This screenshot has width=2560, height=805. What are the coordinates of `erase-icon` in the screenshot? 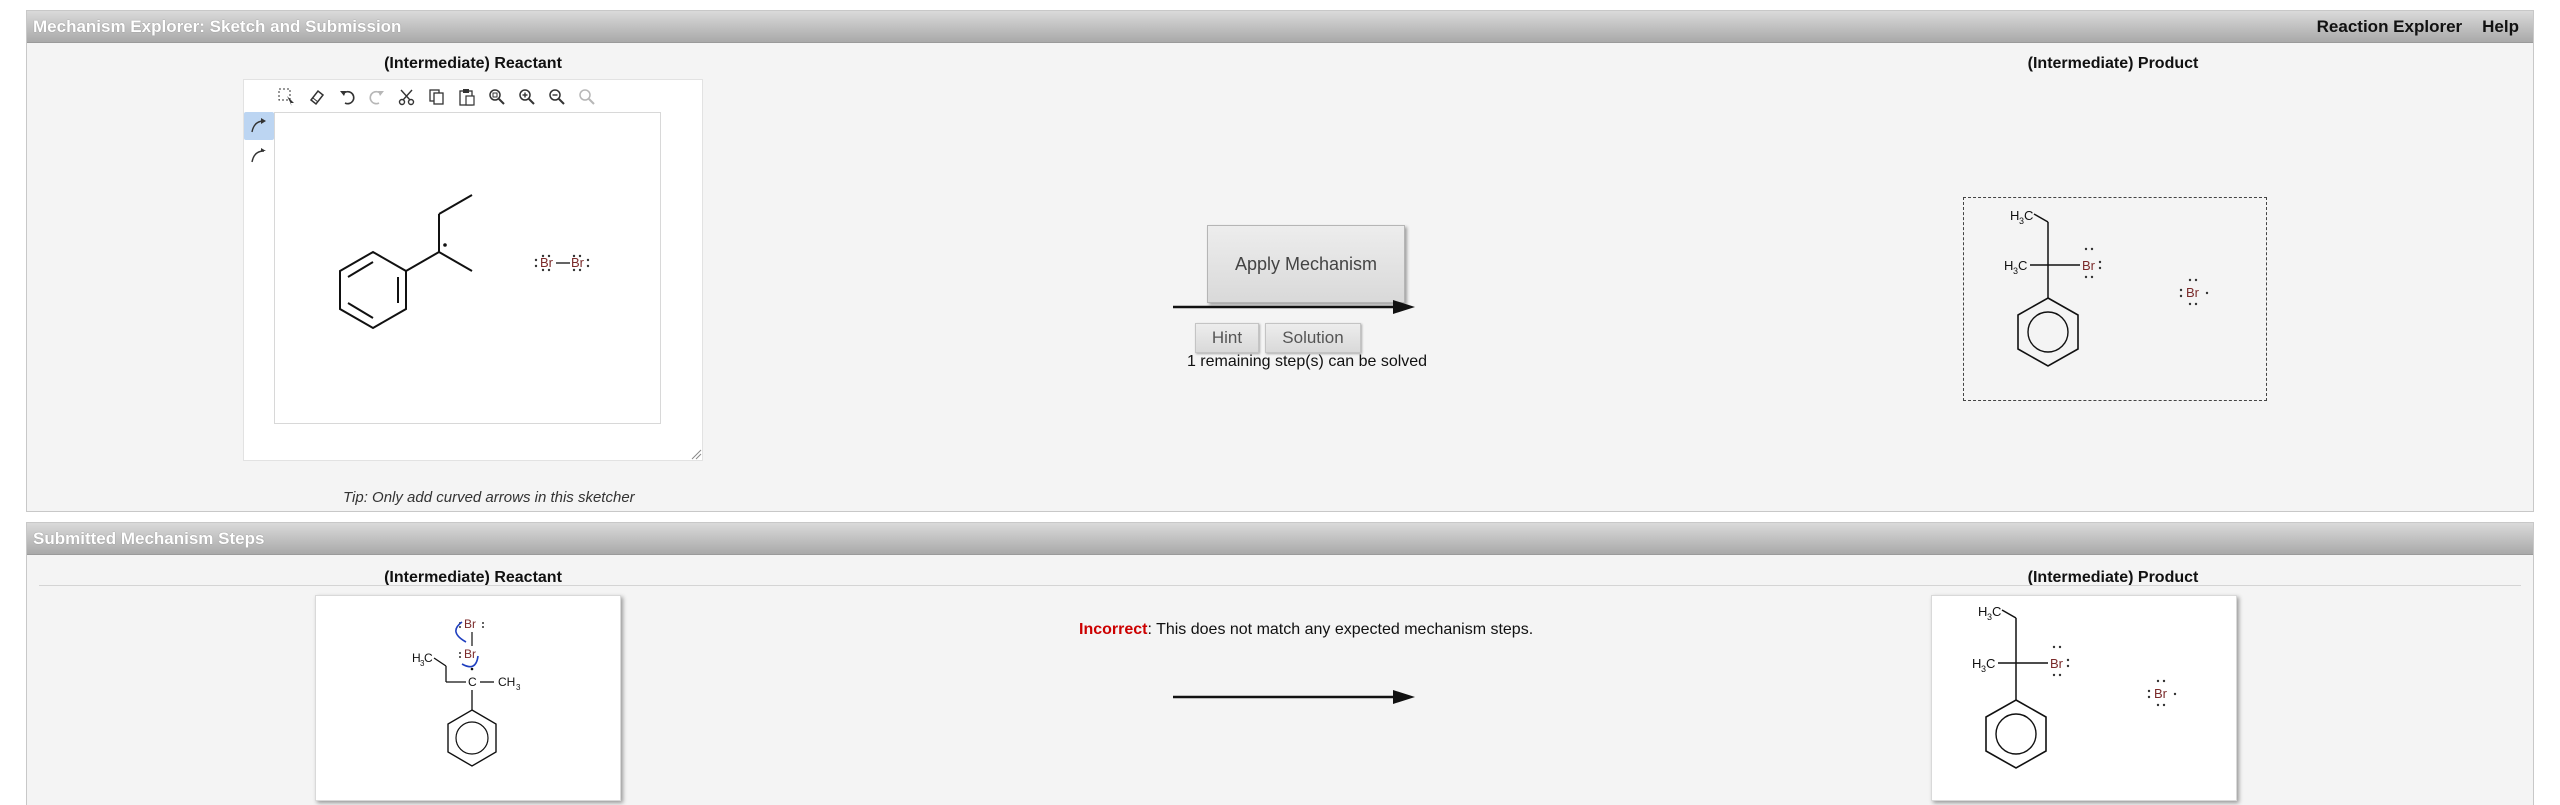 It's located at (317, 97).